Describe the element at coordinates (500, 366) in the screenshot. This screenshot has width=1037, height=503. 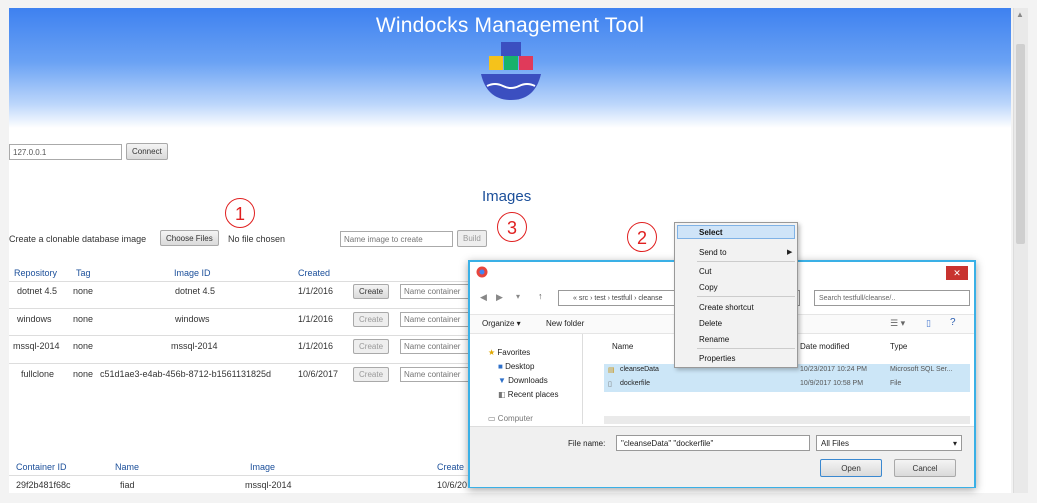
I see `desktop-icon: ■` at that location.